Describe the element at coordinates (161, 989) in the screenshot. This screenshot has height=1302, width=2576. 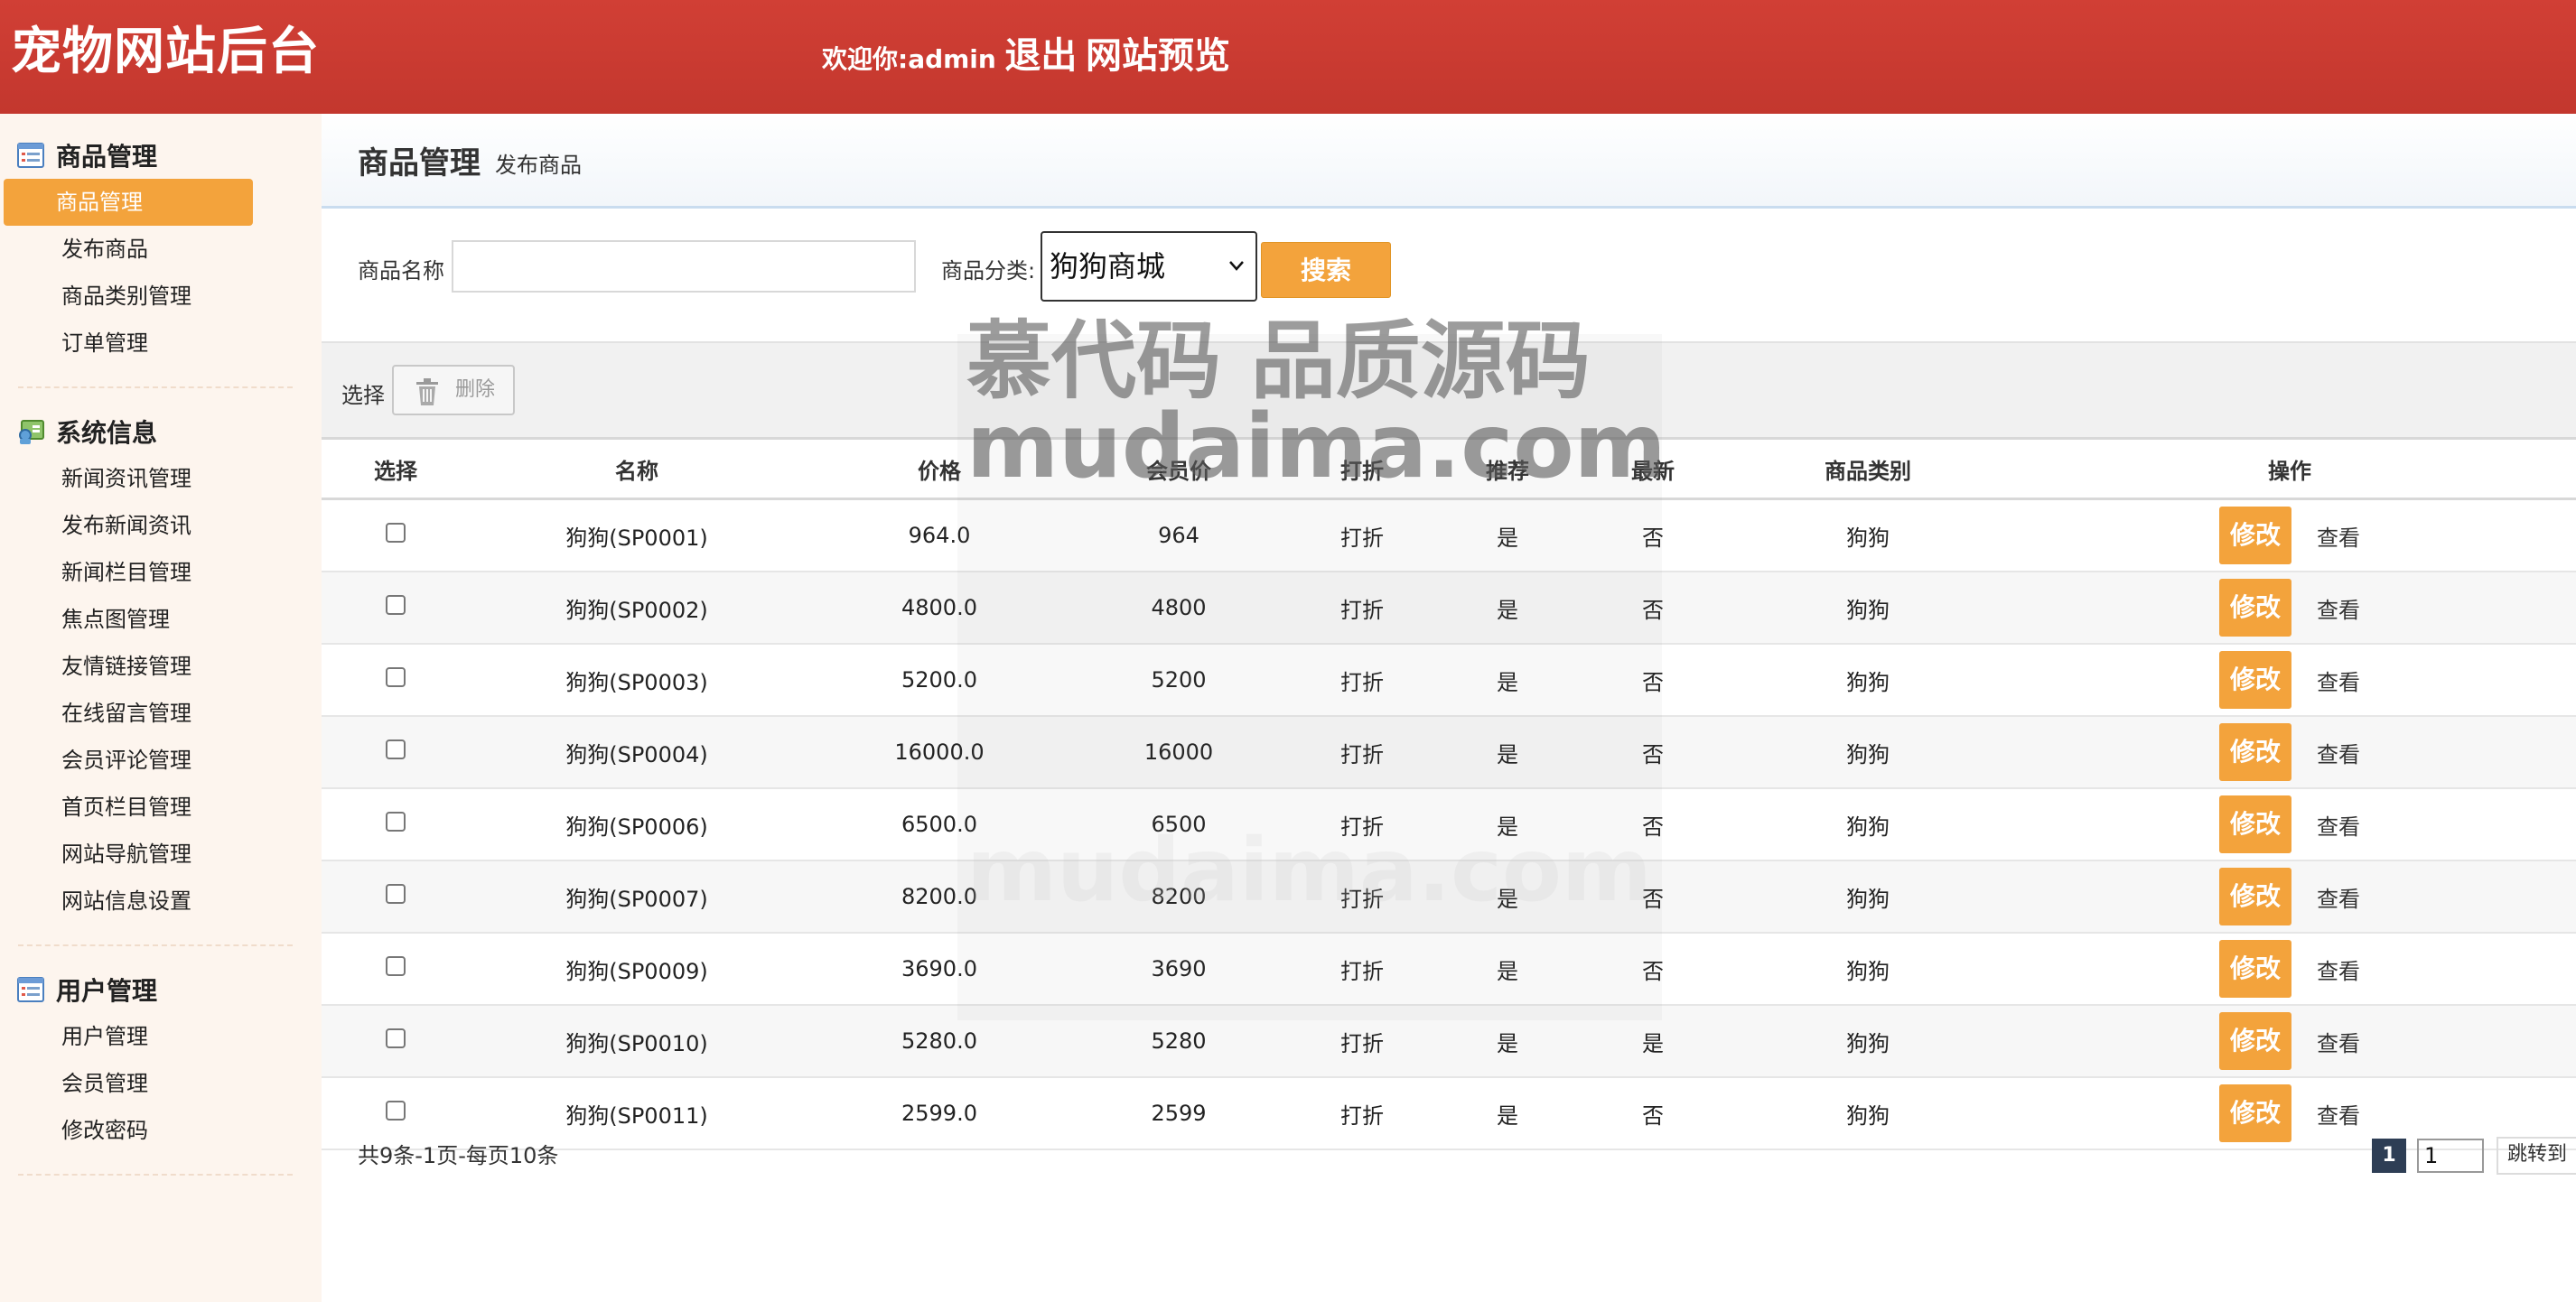
I see `sidebar-group-header: 用户管理` at that location.